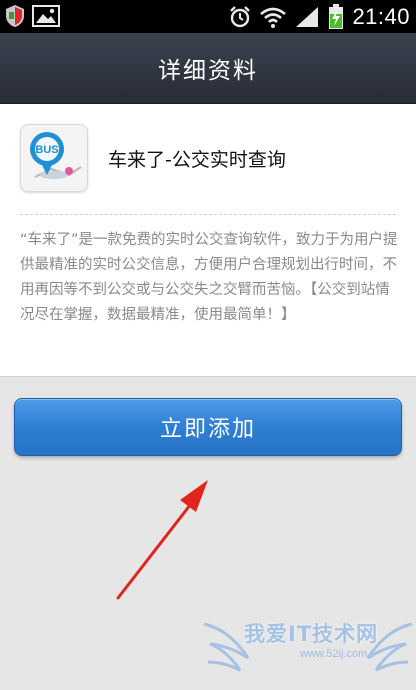  What do you see at coordinates (15, 16) in the screenshot?
I see `shield-icon` at bounding box center [15, 16].